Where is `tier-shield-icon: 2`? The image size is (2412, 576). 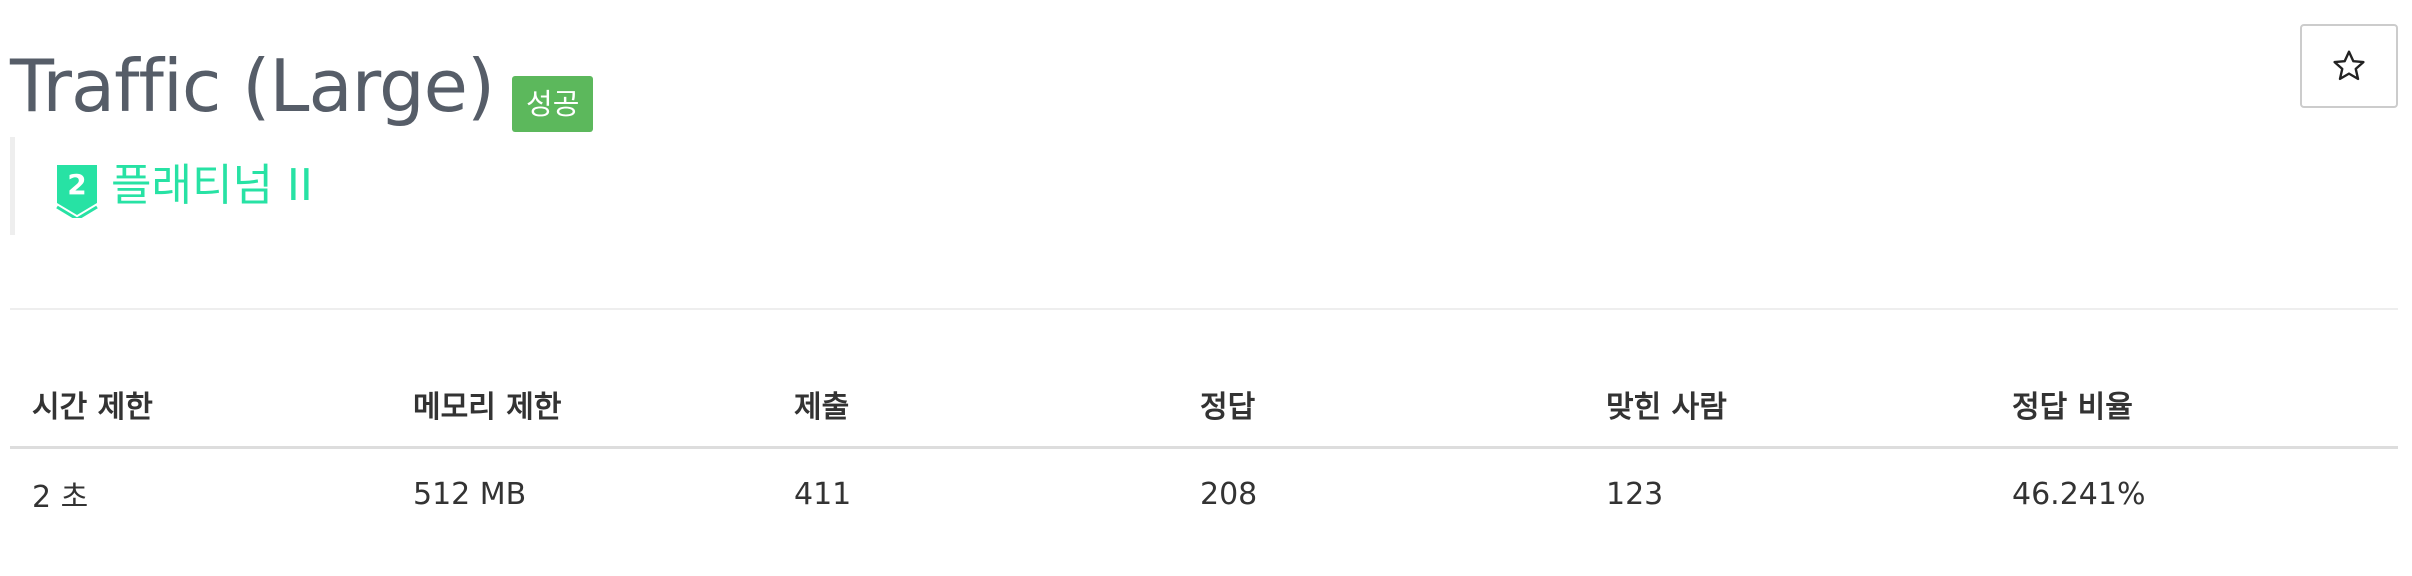 tier-shield-icon: 2 is located at coordinates (77, 191).